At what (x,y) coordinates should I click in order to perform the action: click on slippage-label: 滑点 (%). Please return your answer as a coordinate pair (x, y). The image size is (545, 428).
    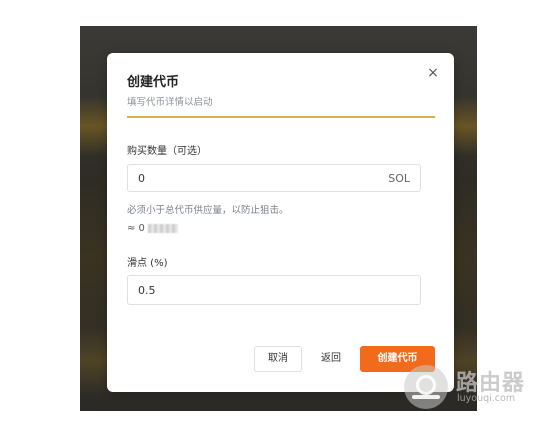
    Looking at the image, I should click on (147, 263).